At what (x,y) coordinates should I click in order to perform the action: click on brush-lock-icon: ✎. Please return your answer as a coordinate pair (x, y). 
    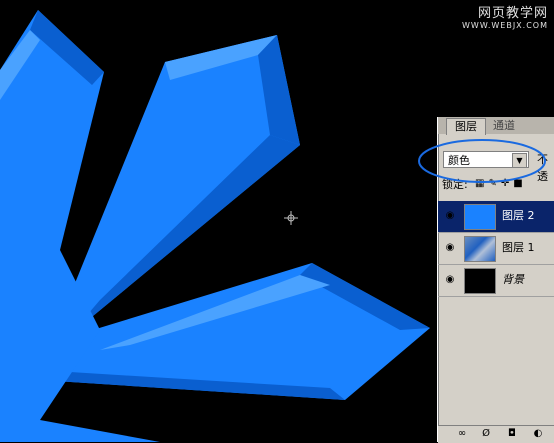
    Looking at the image, I should click on (494, 183).